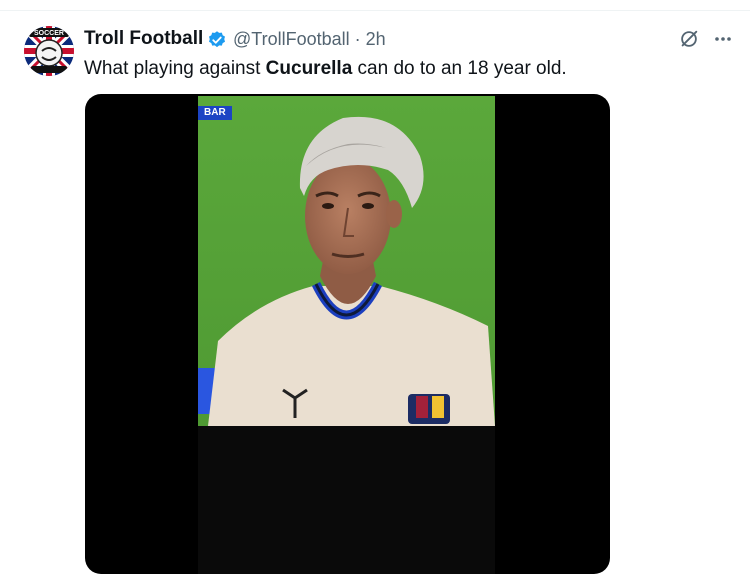 Image resolution: width=750 pixels, height=574 pixels. What do you see at coordinates (376, 39) in the screenshot?
I see `timestamp: 2h` at bounding box center [376, 39].